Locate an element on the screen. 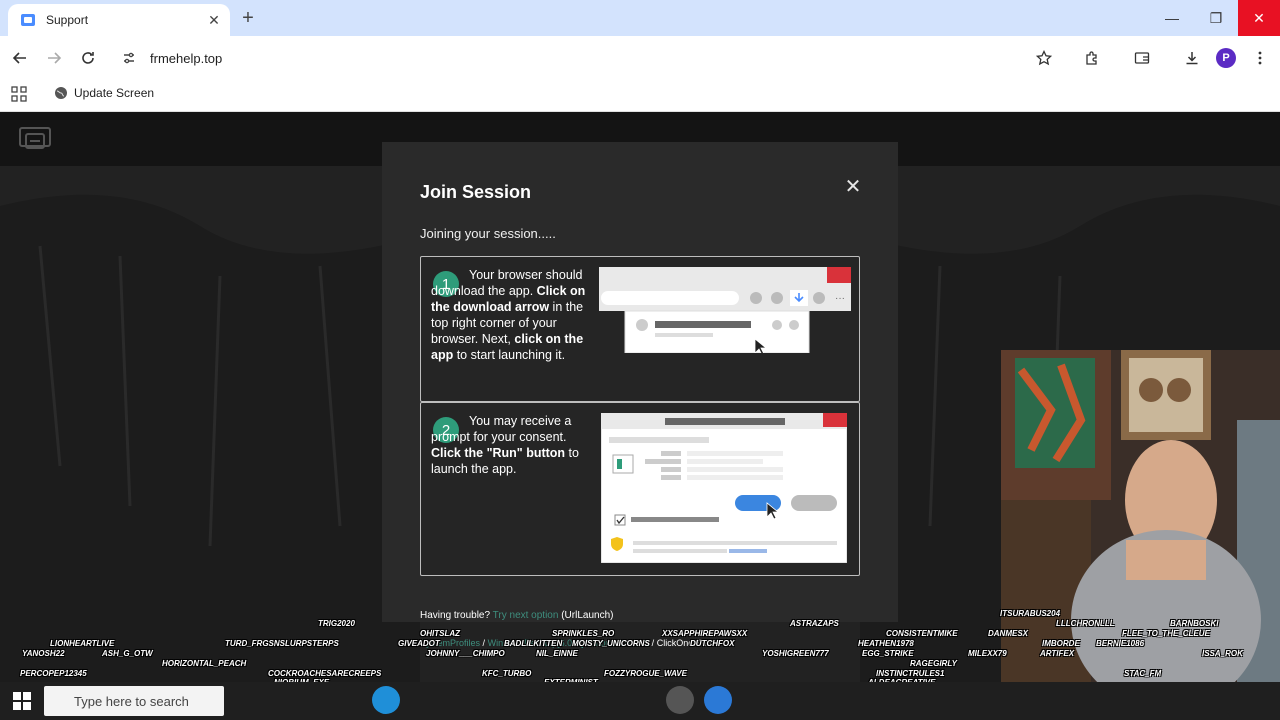 This screenshot has height=720, width=1280. chat-name: ITSURABUS204 is located at coordinates (1030, 613).